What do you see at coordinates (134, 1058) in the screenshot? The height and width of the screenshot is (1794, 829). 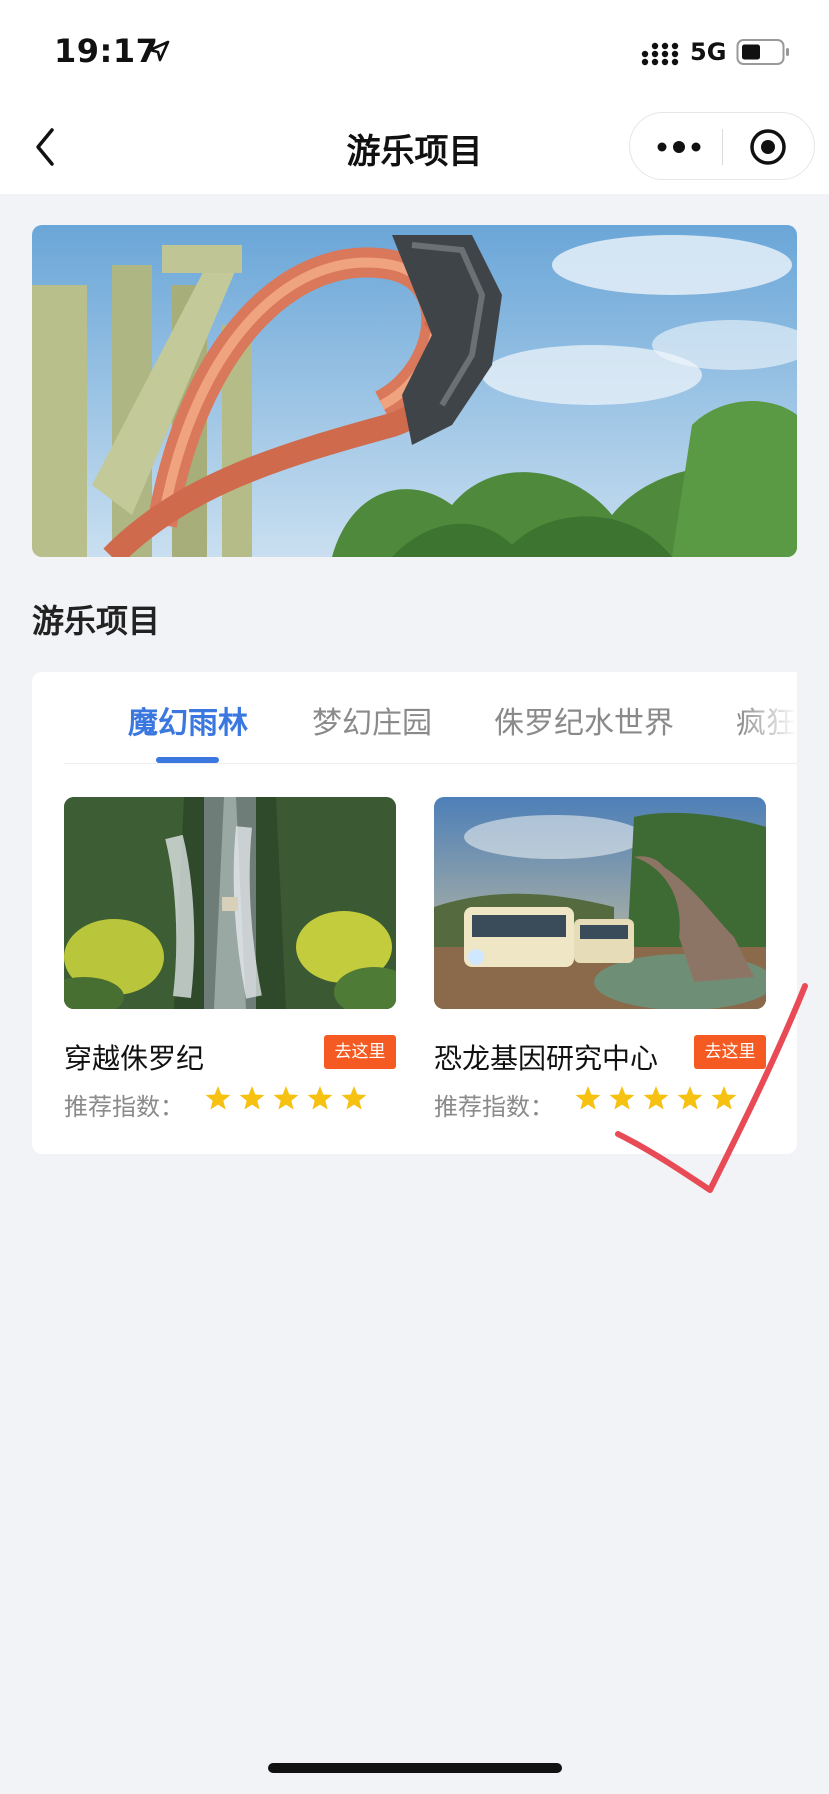 I see `attraction-name: 穿越侏罗纪` at bounding box center [134, 1058].